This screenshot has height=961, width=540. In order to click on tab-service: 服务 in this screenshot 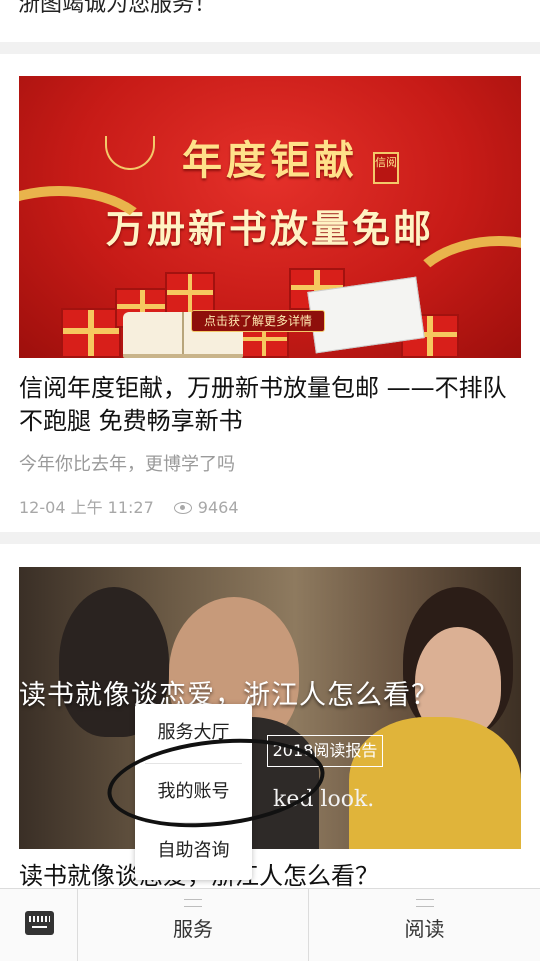, I will do `click(193, 925)`.